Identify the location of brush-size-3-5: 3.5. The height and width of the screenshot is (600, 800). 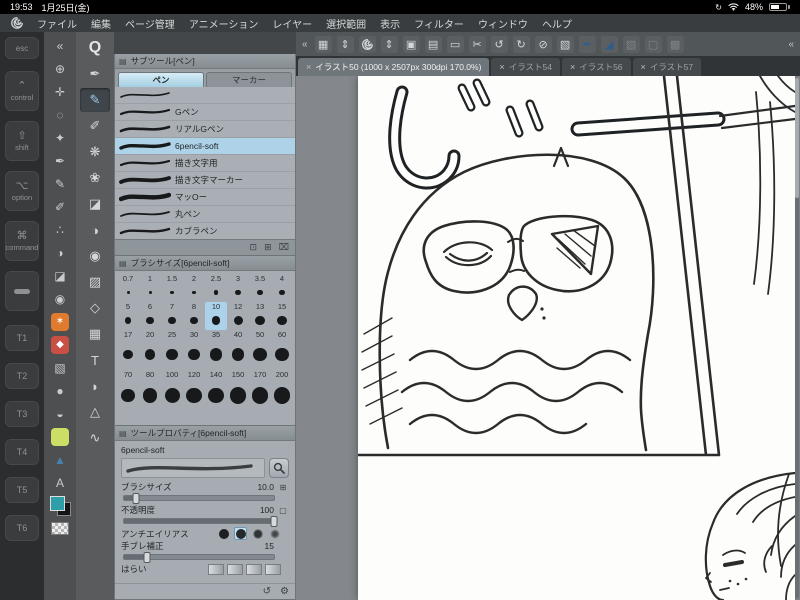
(260, 288).